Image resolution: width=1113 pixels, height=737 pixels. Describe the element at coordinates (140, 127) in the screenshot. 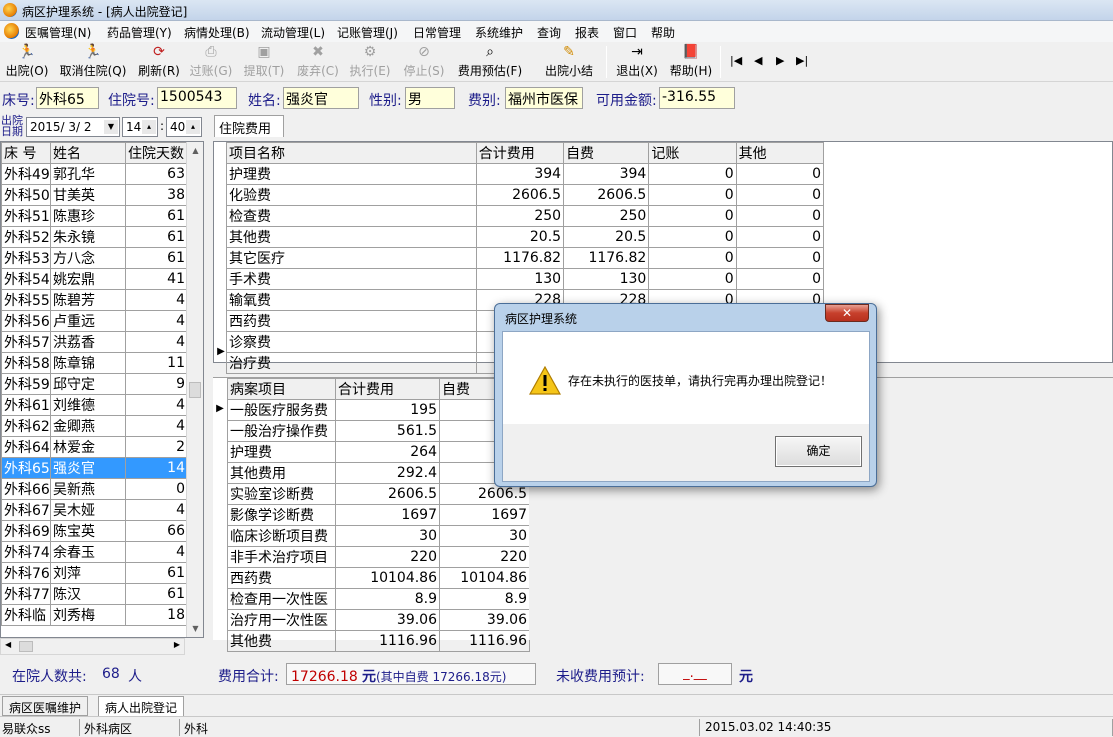

I see `hour-stepper: 14 ▴` at that location.